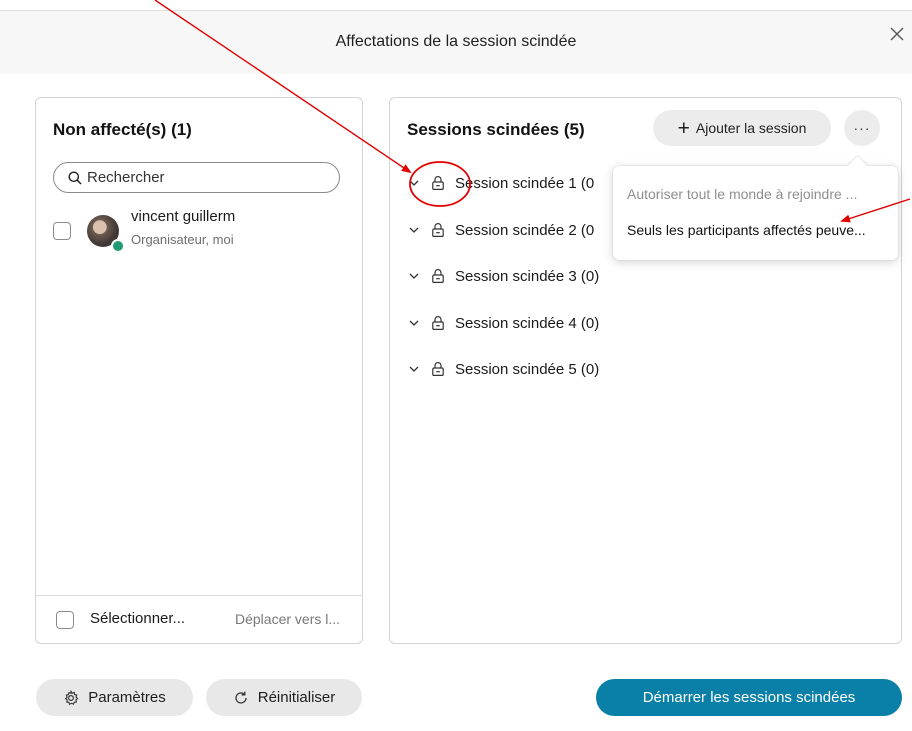  I want to click on select-all-checkbox, so click(65, 620).